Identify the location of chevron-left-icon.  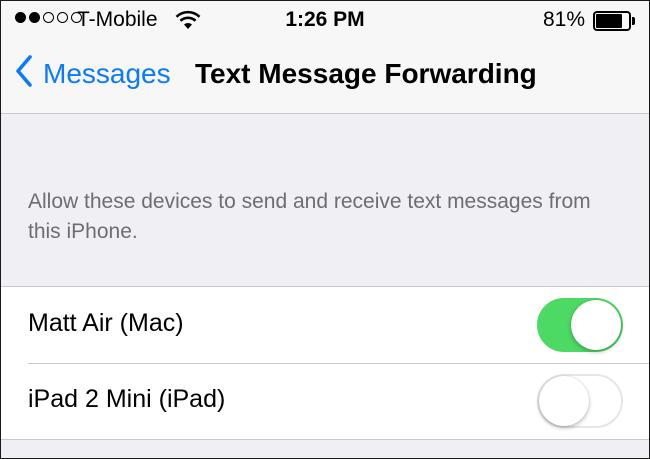
(24, 73).